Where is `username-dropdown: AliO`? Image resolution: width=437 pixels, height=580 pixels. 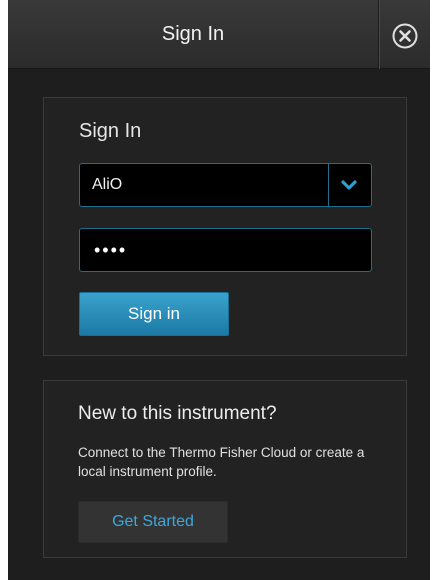 username-dropdown: AliO is located at coordinates (225, 185).